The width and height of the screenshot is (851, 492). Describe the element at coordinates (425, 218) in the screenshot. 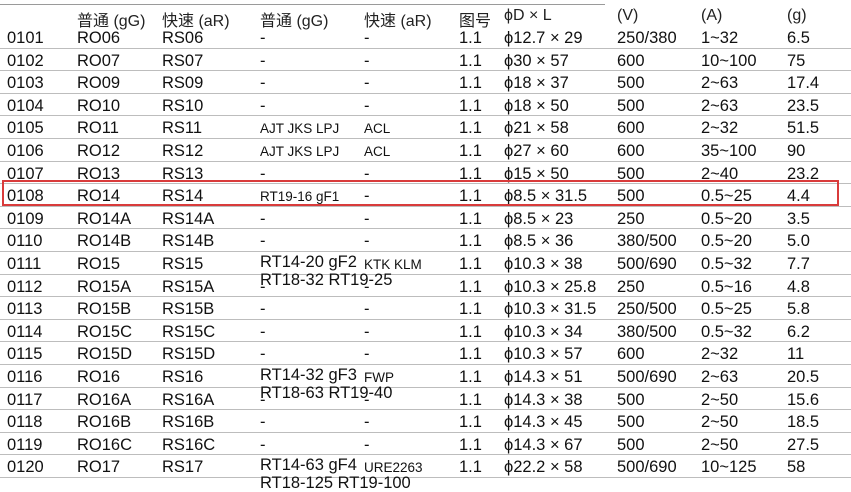

I see `table-row: 0109 RO14A RS14A - - 1.1 ϕ8.5 × 23 250 0.5~20 3.5` at that location.